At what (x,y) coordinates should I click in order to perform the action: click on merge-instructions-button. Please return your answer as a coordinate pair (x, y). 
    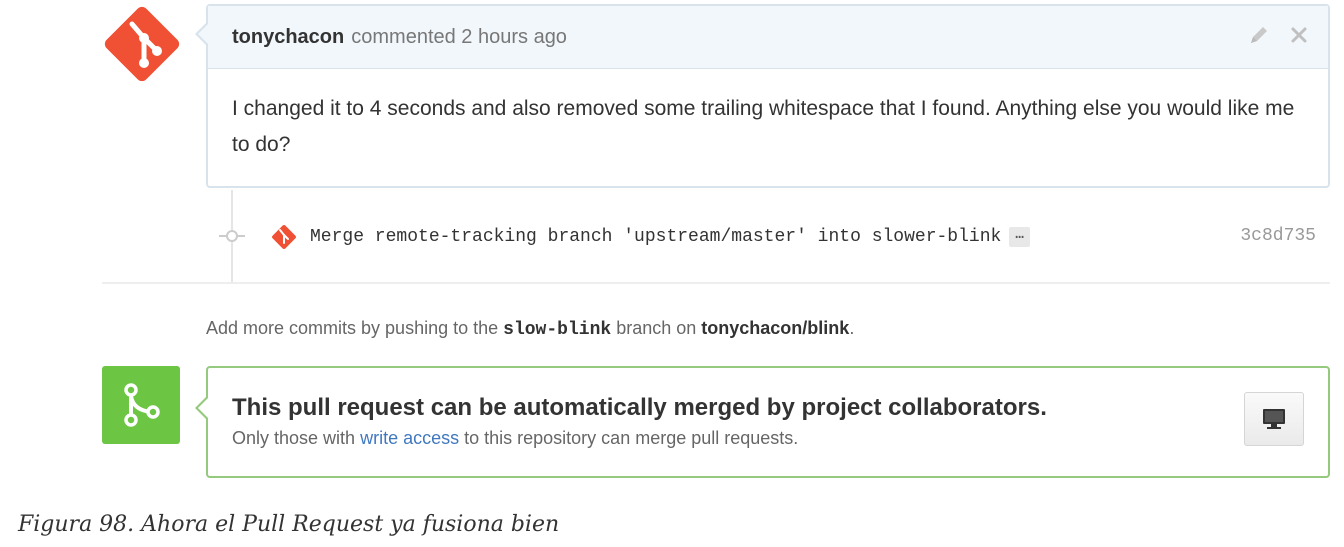
    Looking at the image, I should click on (1274, 419).